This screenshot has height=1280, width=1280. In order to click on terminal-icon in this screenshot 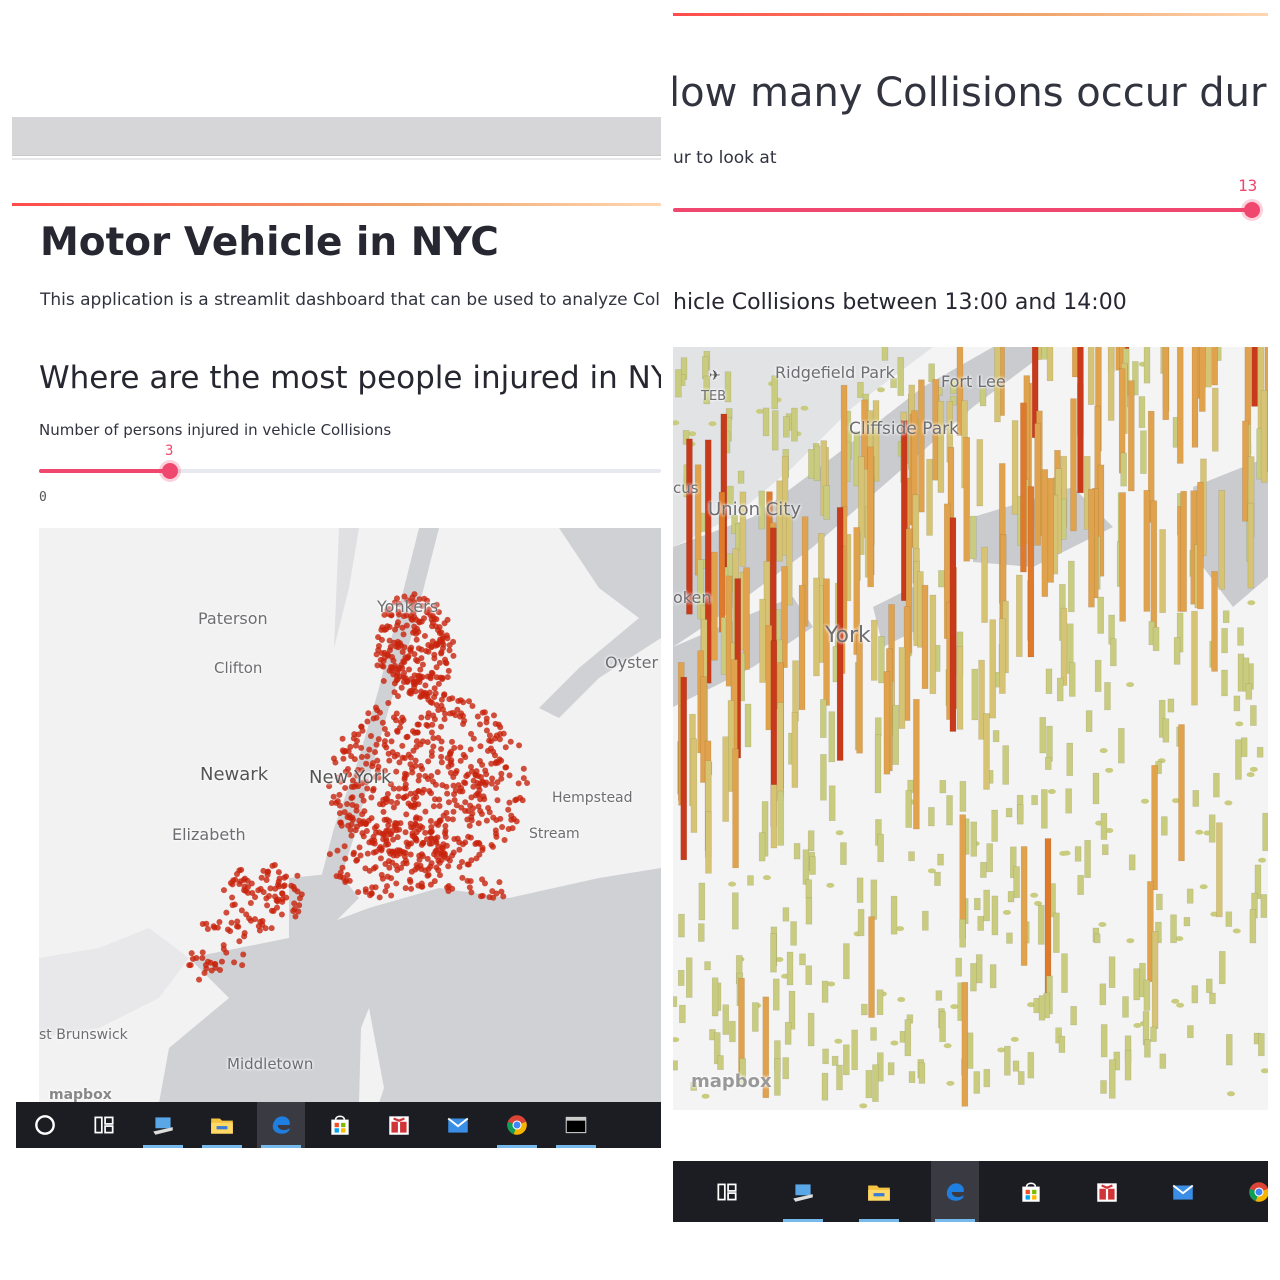, I will do `click(576, 1125)`.